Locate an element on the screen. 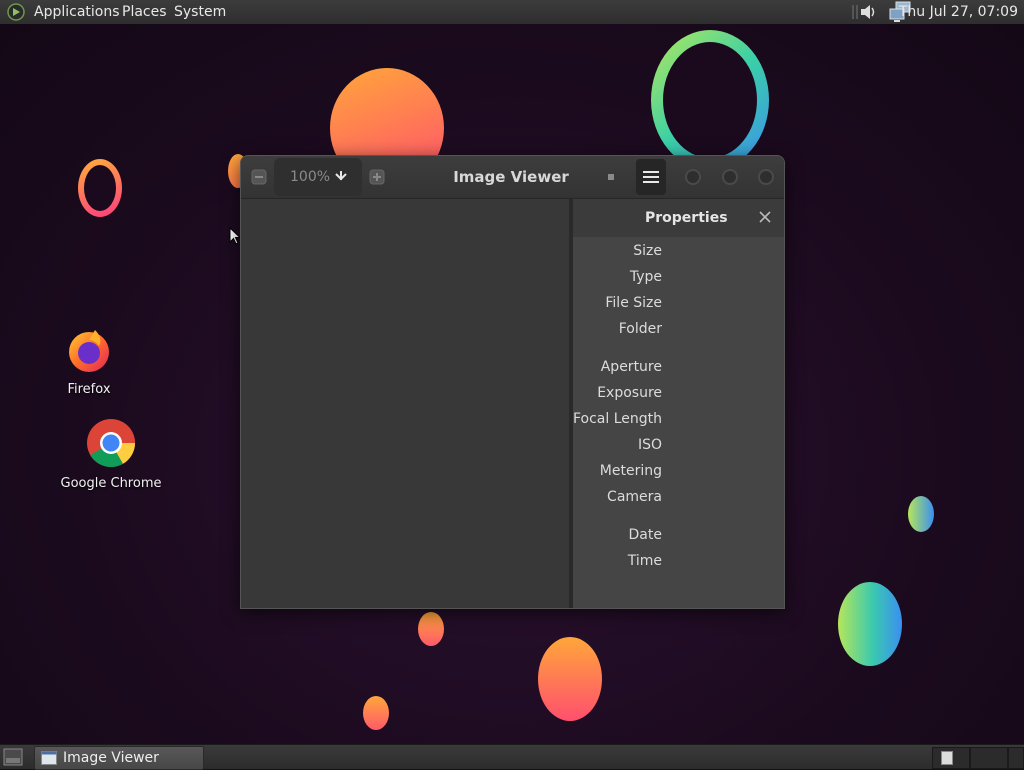 This screenshot has height=770, width=1024. zoom-out-icon is located at coordinates (259, 177).